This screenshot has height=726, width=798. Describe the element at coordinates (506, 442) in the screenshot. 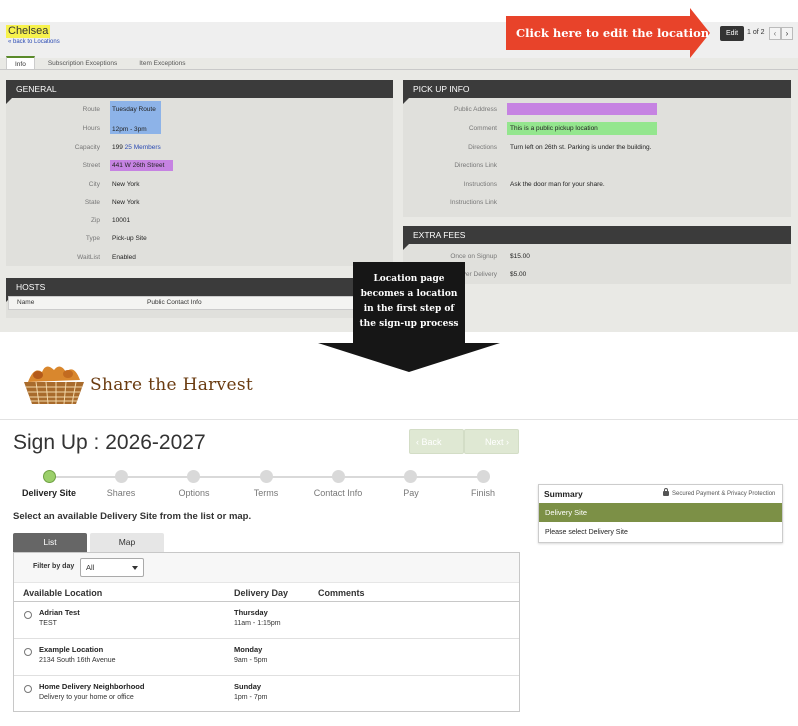

I see `chevron-right-icon: ›` at that location.